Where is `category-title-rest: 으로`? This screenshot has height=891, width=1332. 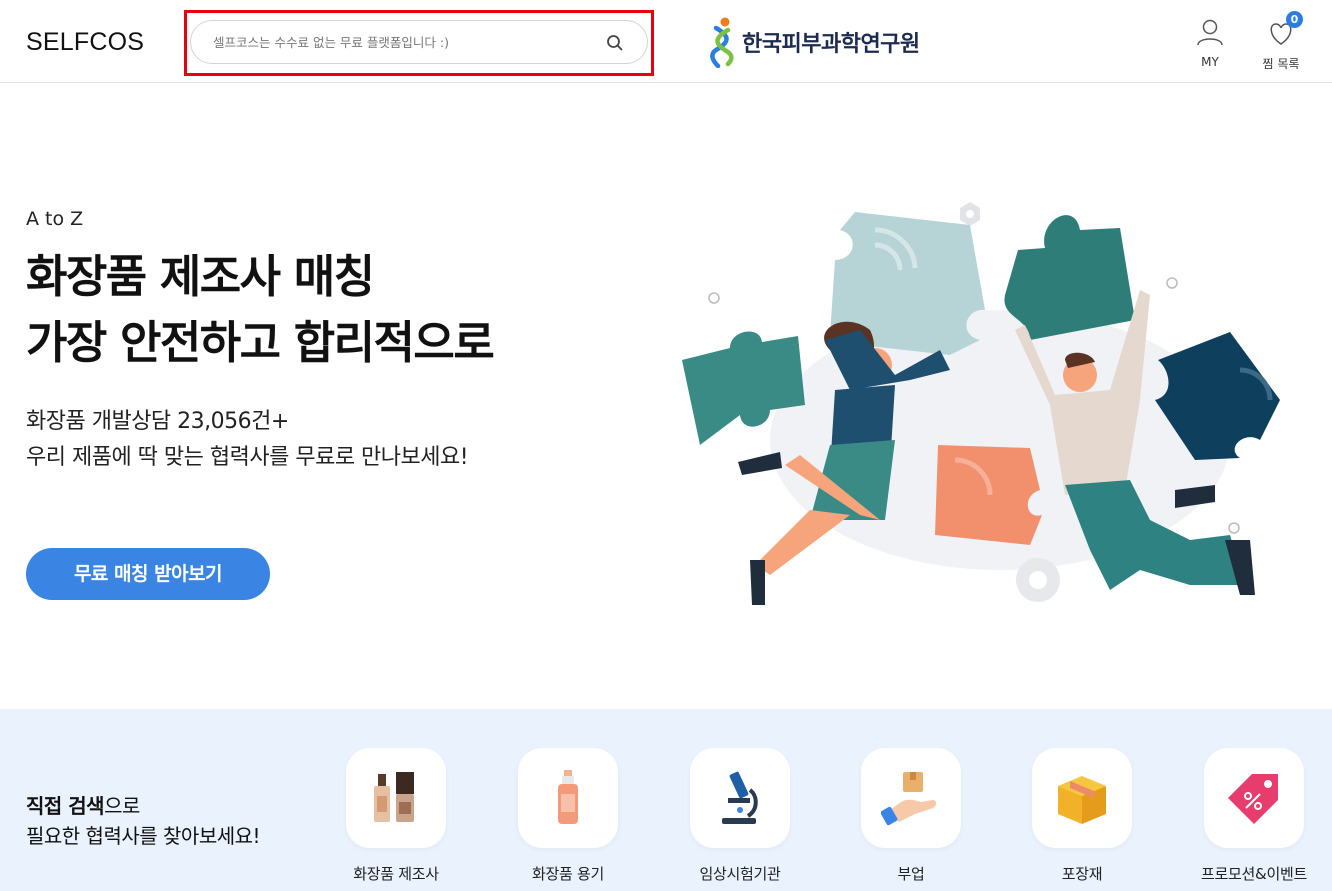 category-title-rest: 으로 is located at coordinates (122, 806).